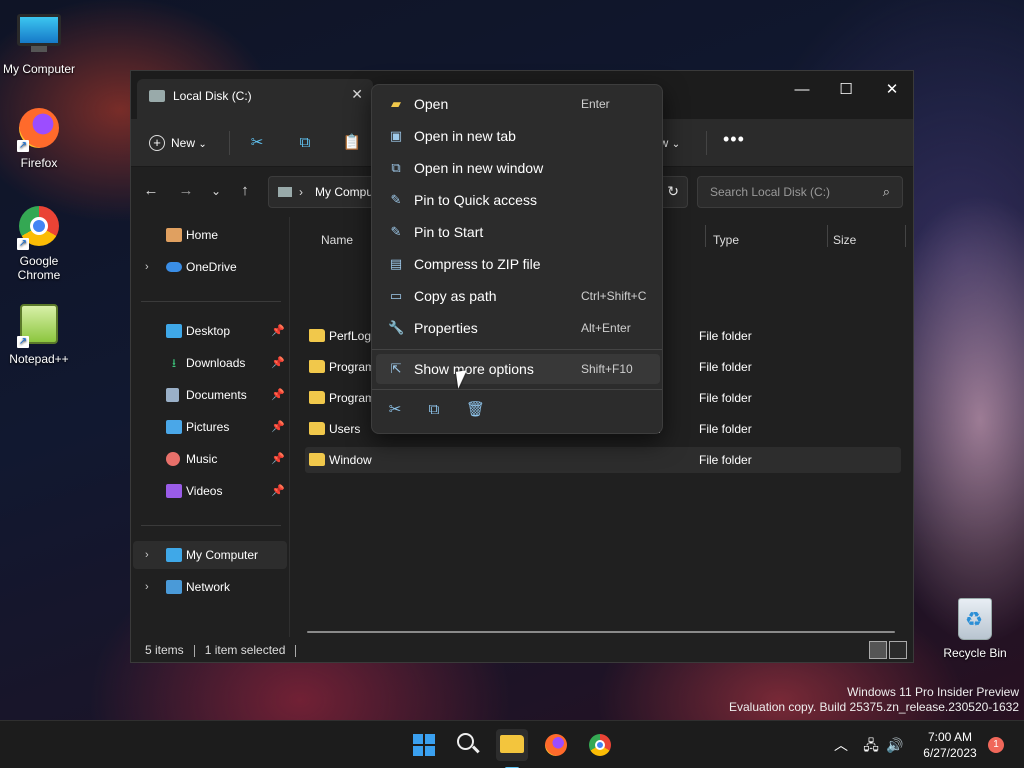 The height and width of the screenshot is (768, 1024). What do you see at coordinates (424, 745) in the screenshot?
I see `start-button` at bounding box center [424, 745].